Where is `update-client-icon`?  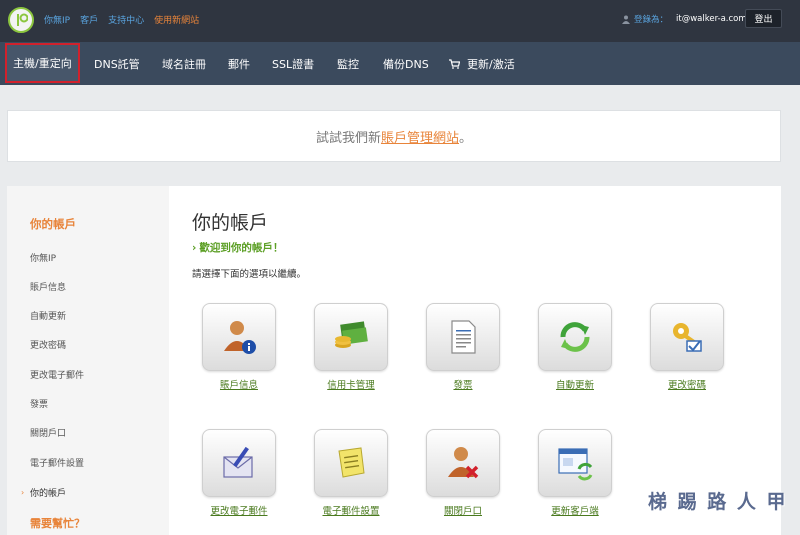
update-client-icon is located at coordinates (575, 464).